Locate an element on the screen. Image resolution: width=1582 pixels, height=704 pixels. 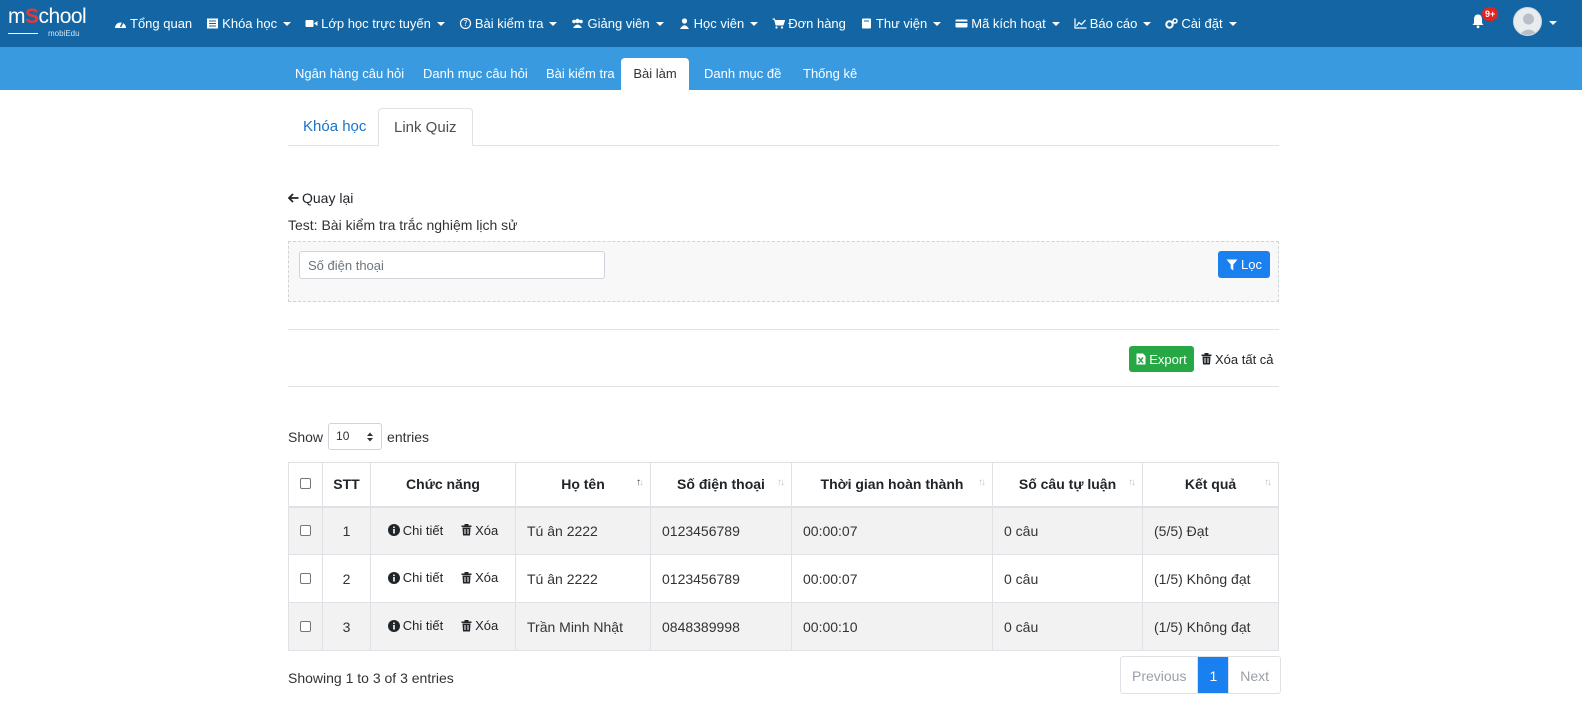
pagination-previous: Previous is located at coordinates (1160, 675).